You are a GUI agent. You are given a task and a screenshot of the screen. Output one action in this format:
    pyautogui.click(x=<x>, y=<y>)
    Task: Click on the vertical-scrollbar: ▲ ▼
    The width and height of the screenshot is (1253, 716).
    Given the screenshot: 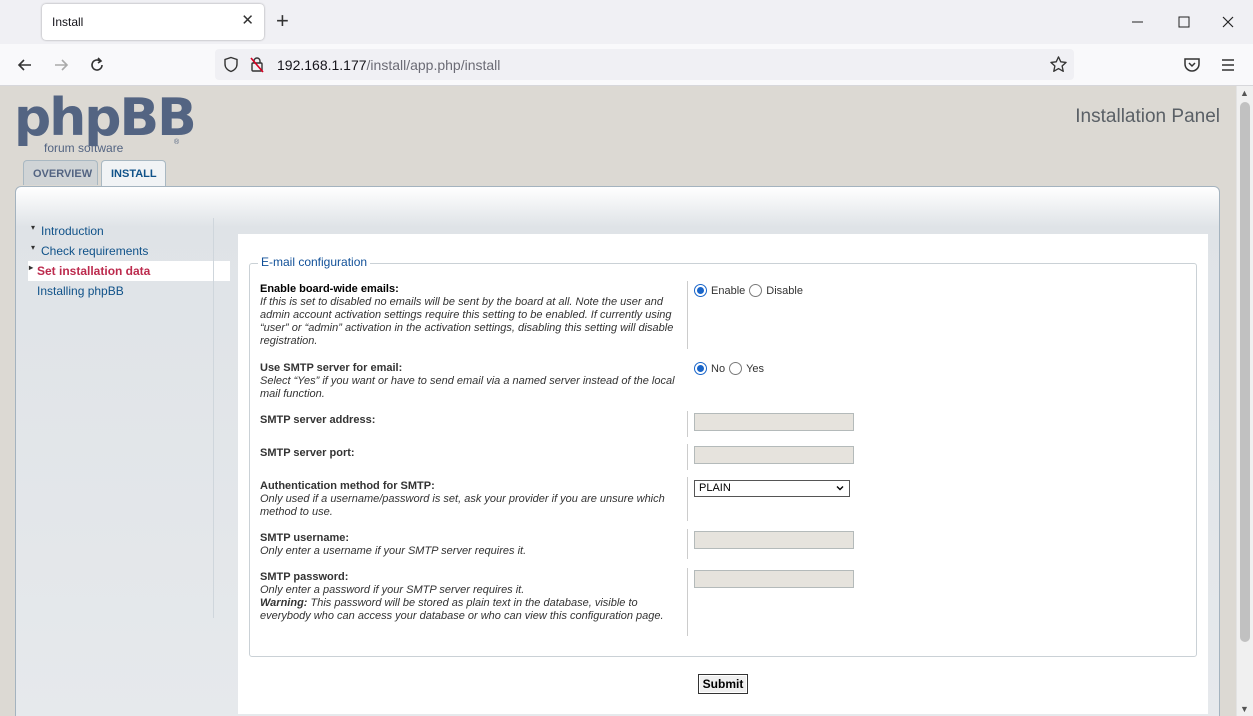 What is the action you would take?
    pyautogui.click(x=1244, y=401)
    